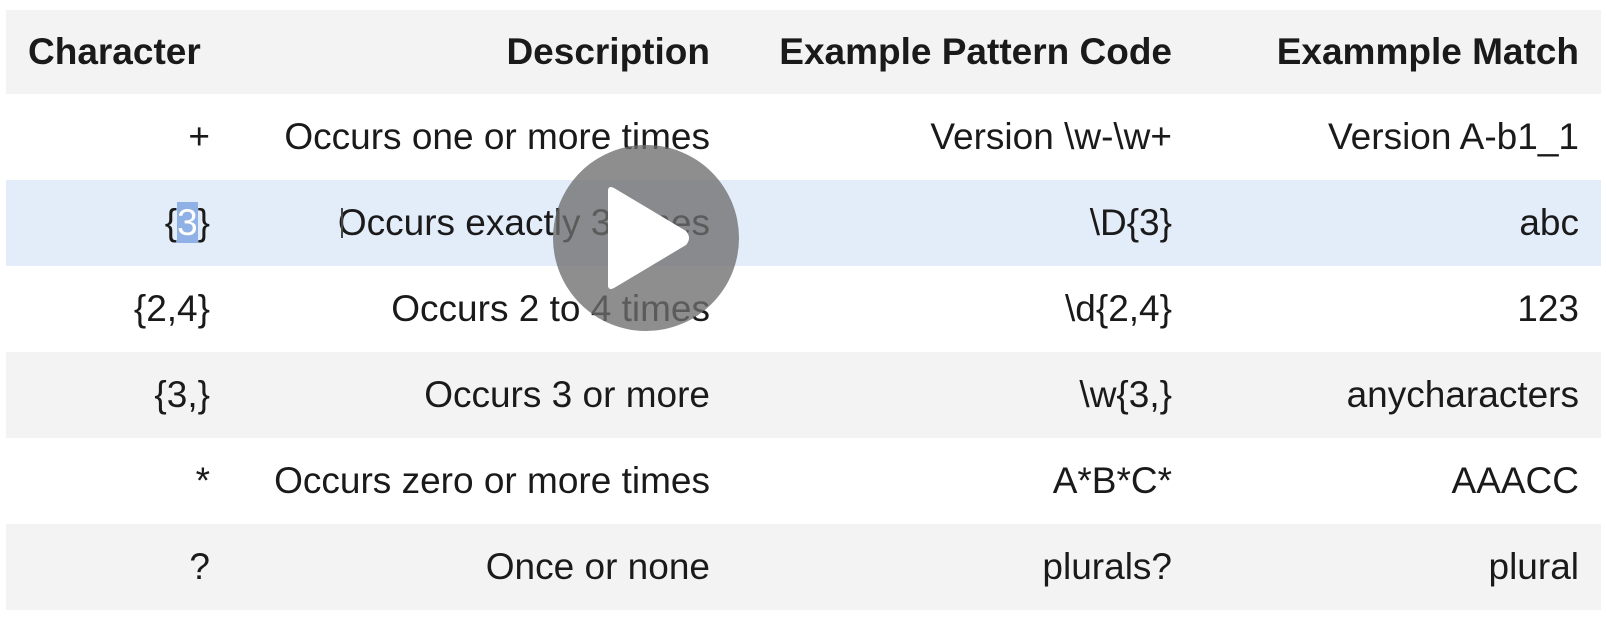 The image size is (1606, 620). I want to click on header-example-match: Exammple Match, so click(1427, 51).